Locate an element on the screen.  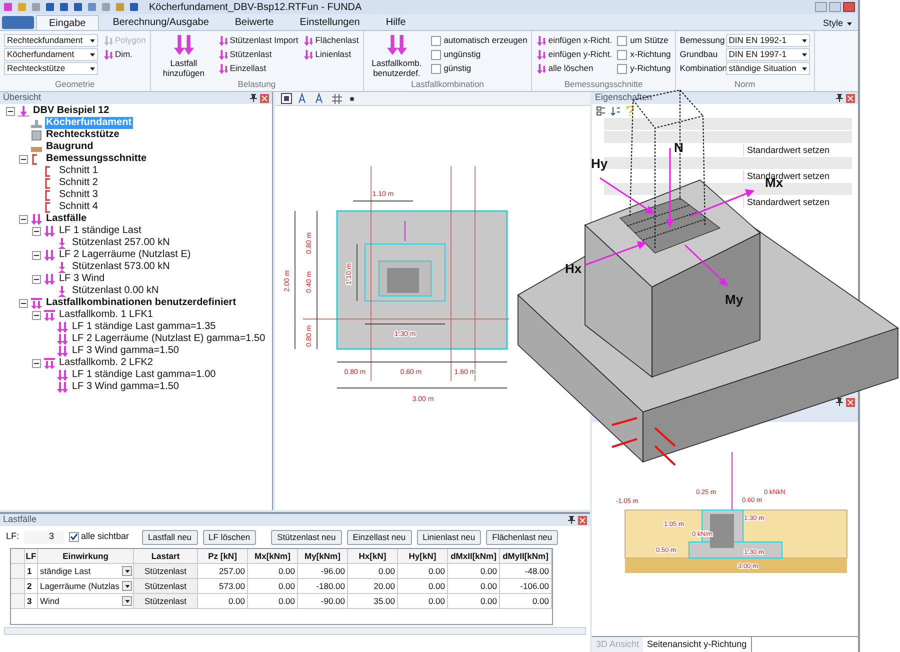
tree-item: Lastfallkombinationen benutzerdefiniert is located at coordinates (141, 303).